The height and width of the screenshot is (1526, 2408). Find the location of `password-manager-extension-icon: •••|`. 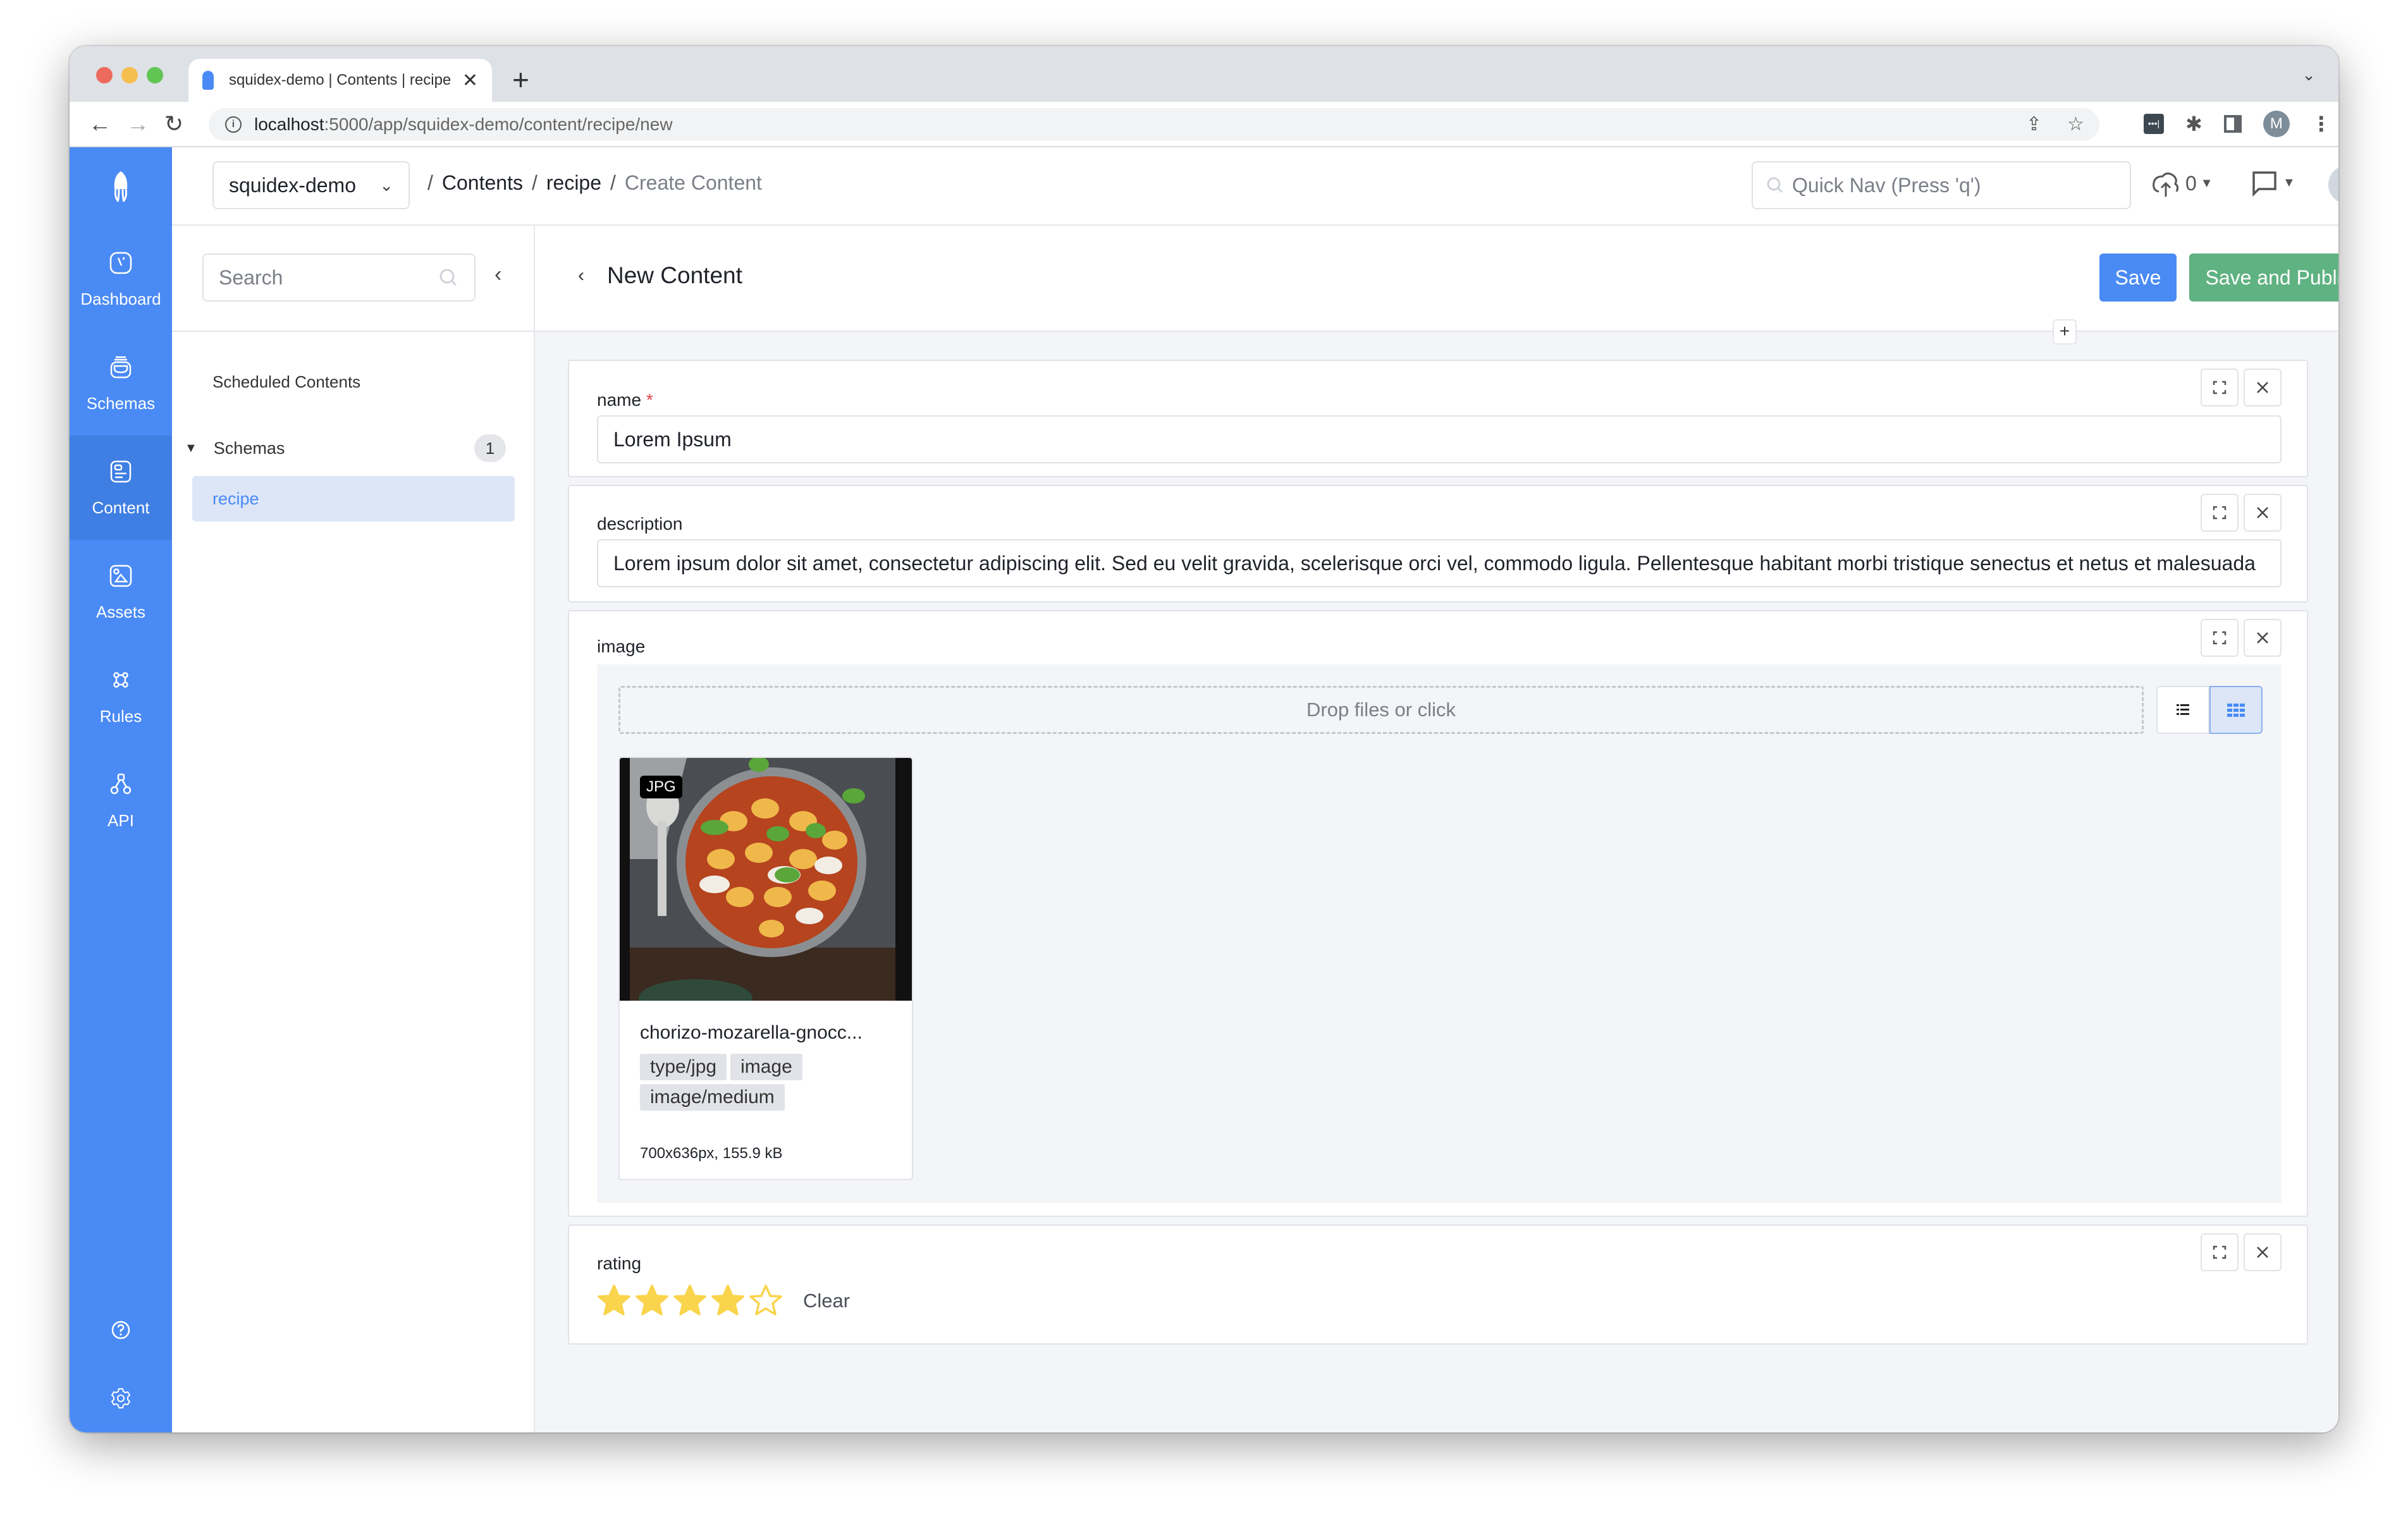

password-manager-extension-icon: •••| is located at coordinates (2154, 124).